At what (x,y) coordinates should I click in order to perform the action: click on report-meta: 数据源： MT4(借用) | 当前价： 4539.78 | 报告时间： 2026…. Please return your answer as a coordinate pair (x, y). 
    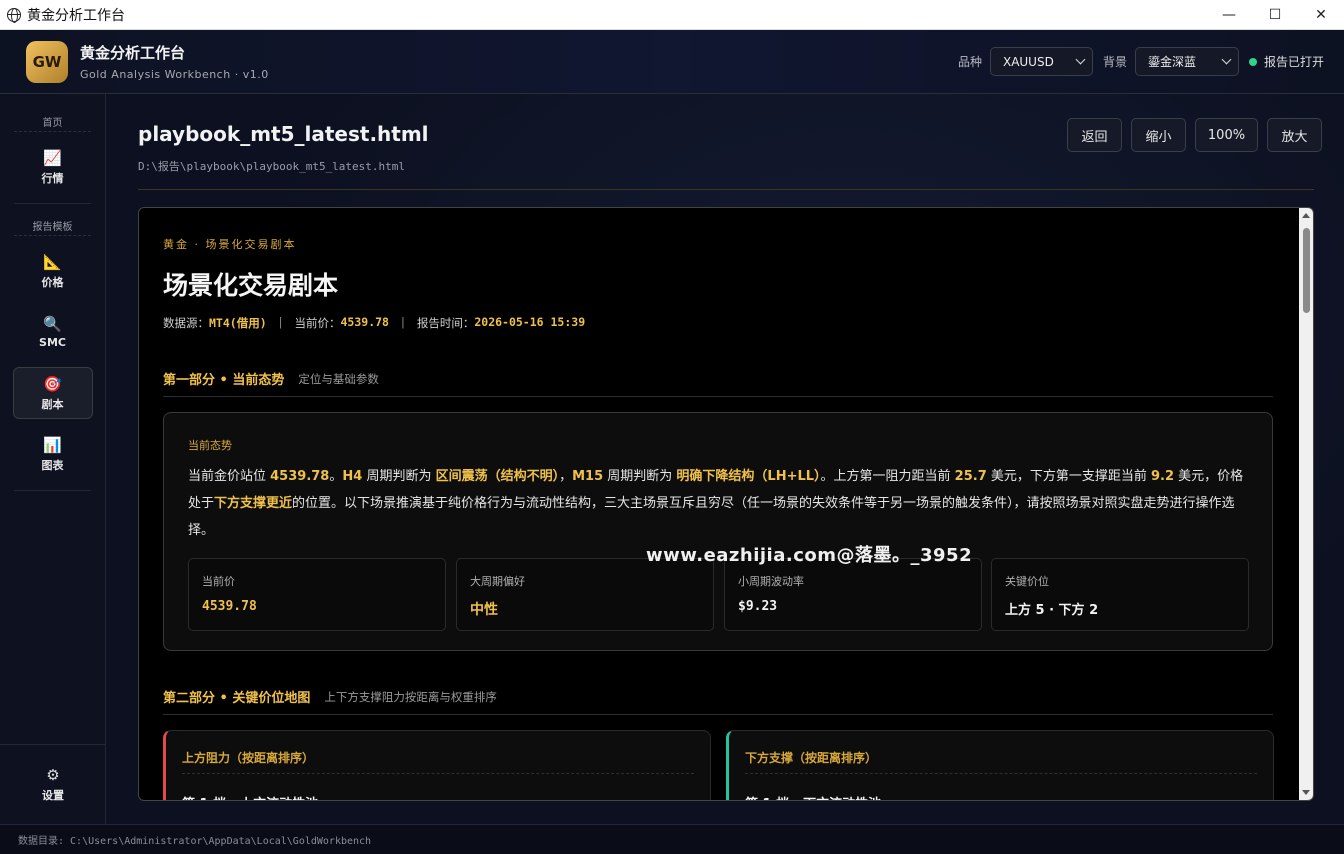
    Looking at the image, I should click on (374, 323).